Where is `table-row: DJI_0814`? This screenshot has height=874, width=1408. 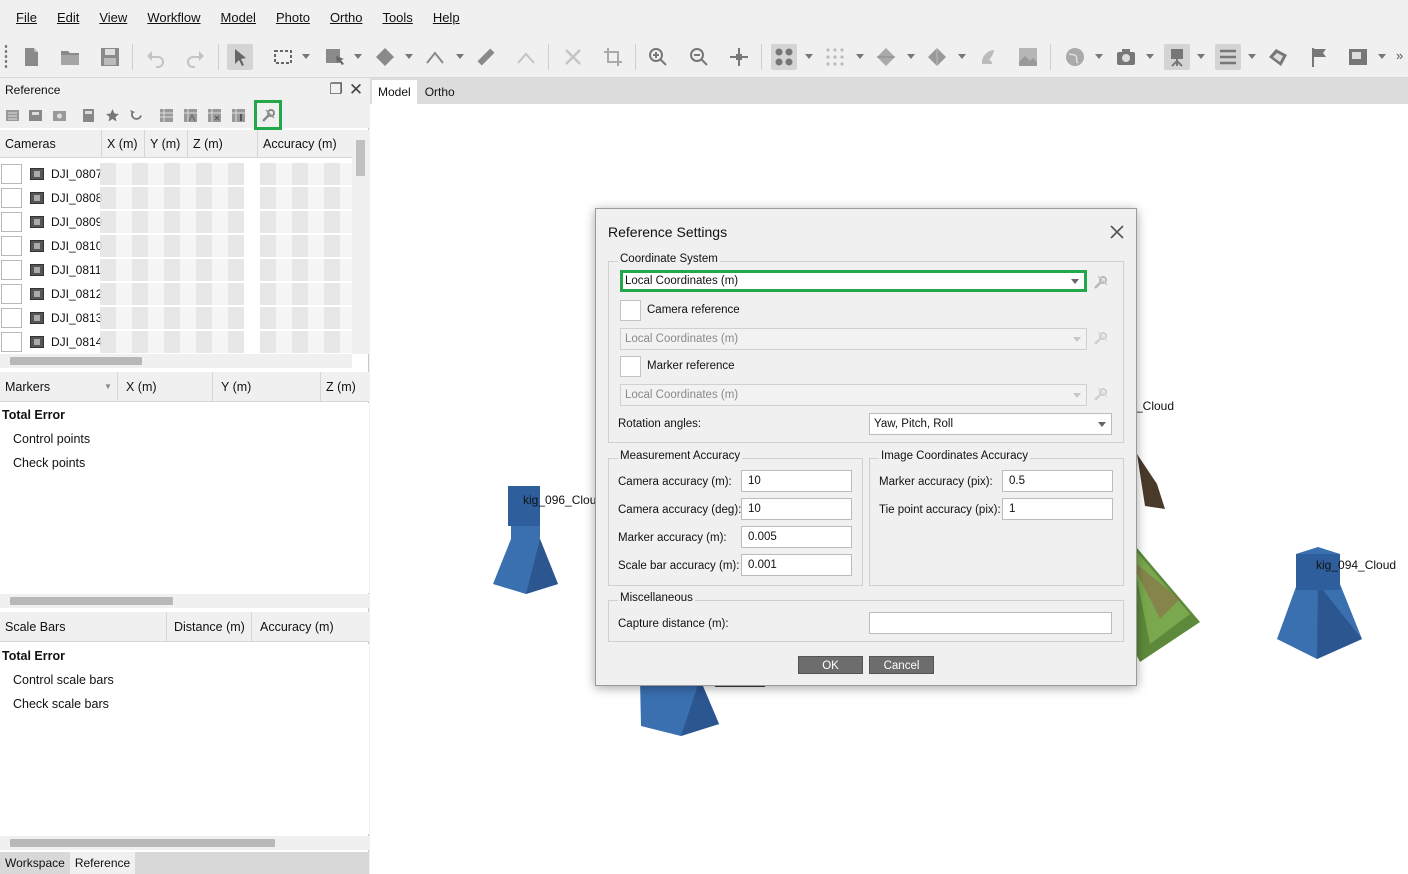
table-row: DJI_0814 is located at coordinates (176, 342).